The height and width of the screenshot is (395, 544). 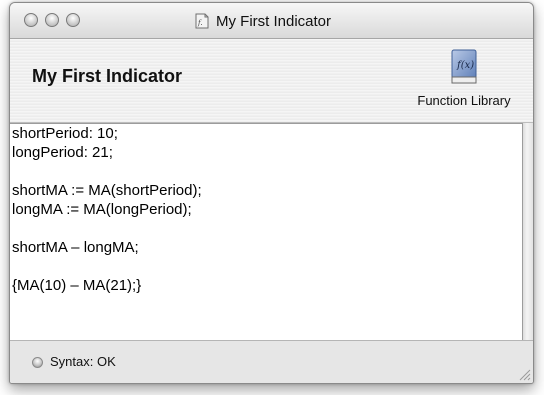 What do you see at coordinates (31, 20) in the screenshot?
I see `close-button` at bounding box center [31, 20].